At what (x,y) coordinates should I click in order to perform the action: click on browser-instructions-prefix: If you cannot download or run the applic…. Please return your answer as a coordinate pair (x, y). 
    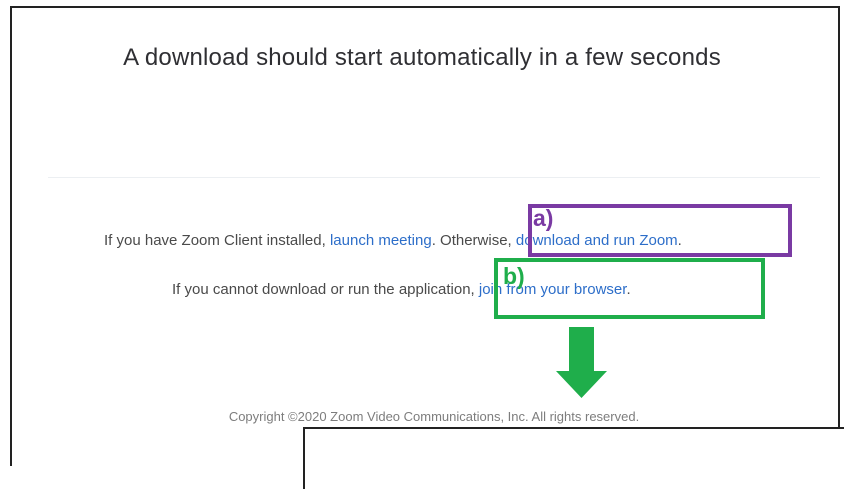
    Looking at the image, I should click on (325, 289).